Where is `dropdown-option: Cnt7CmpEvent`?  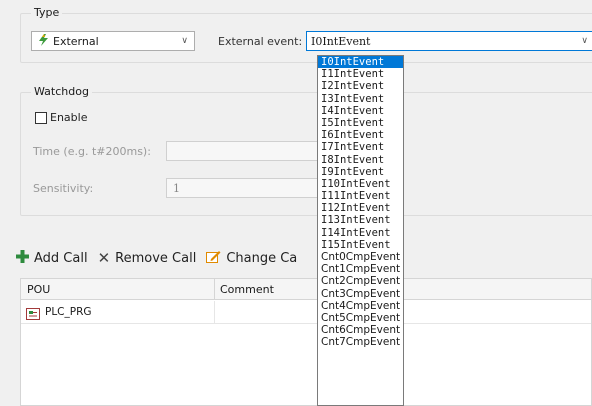
dropdown-option: Cnt7CmpEvent is located at coordinates (360, 342).